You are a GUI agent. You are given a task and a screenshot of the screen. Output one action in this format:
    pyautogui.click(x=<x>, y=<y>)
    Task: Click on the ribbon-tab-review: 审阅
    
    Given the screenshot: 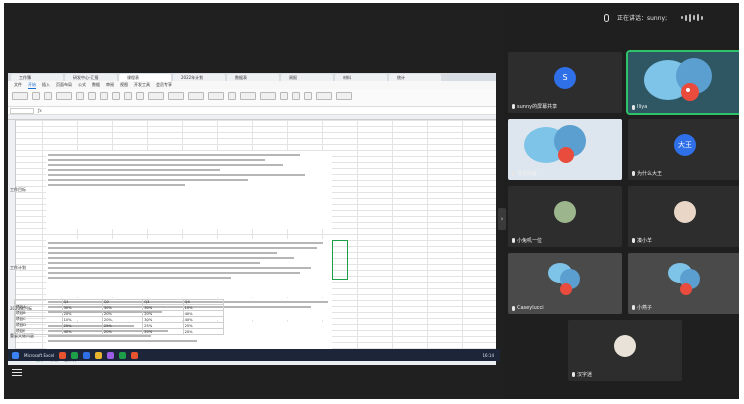 What is the action you would take?
    pyautogui.click(x=110, y=85)
    